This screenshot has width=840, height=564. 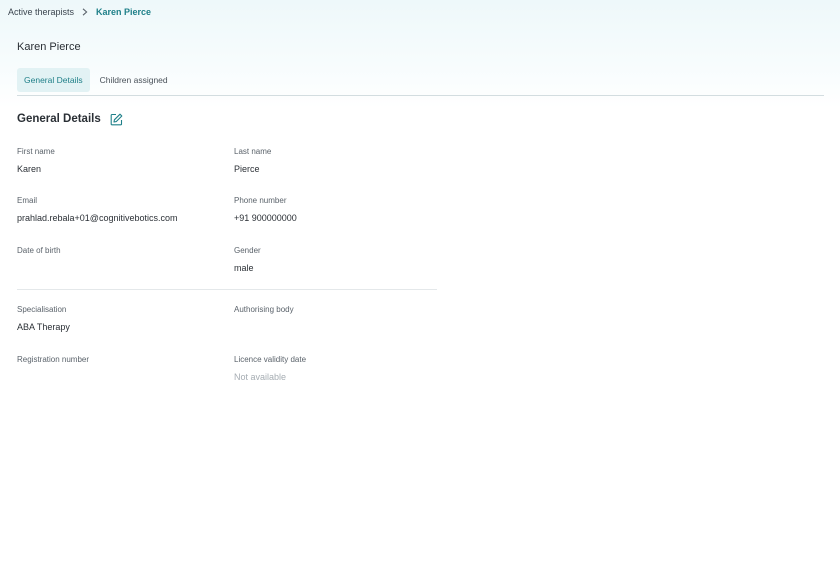 I want to click on registration-number-label: Registration number, so click(x=53, y=359).